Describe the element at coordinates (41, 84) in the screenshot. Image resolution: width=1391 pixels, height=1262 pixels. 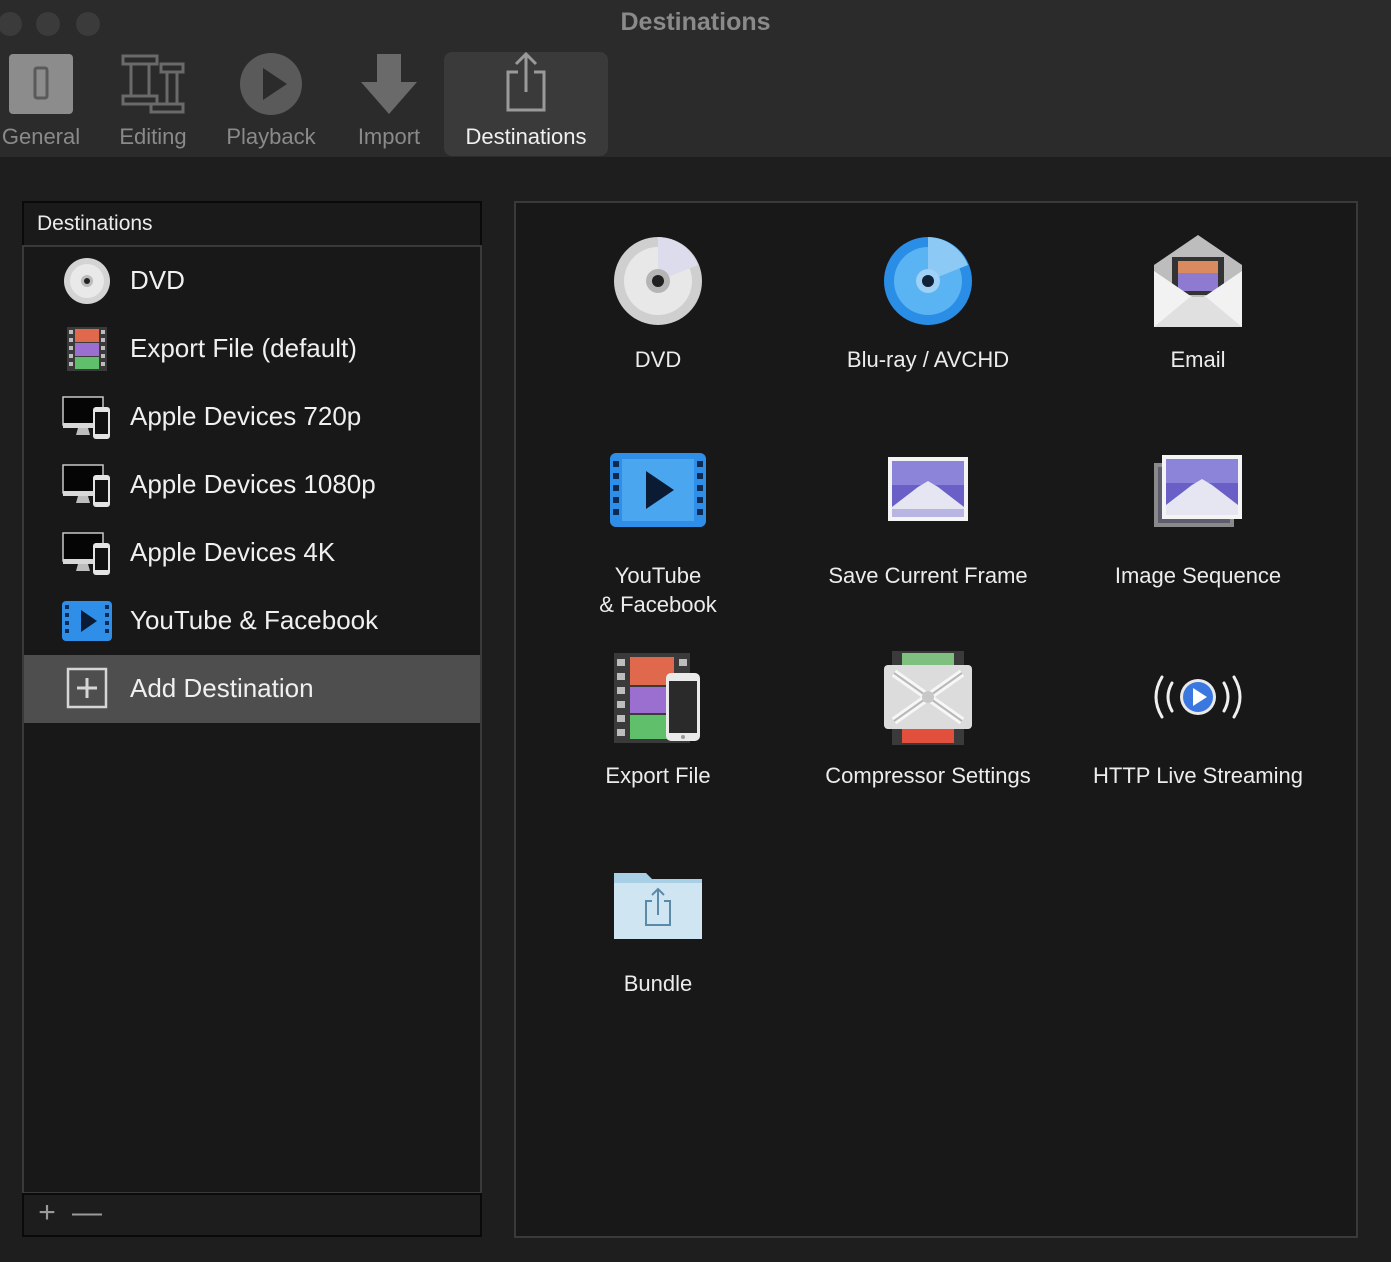
I see `switch-icon` at that location.